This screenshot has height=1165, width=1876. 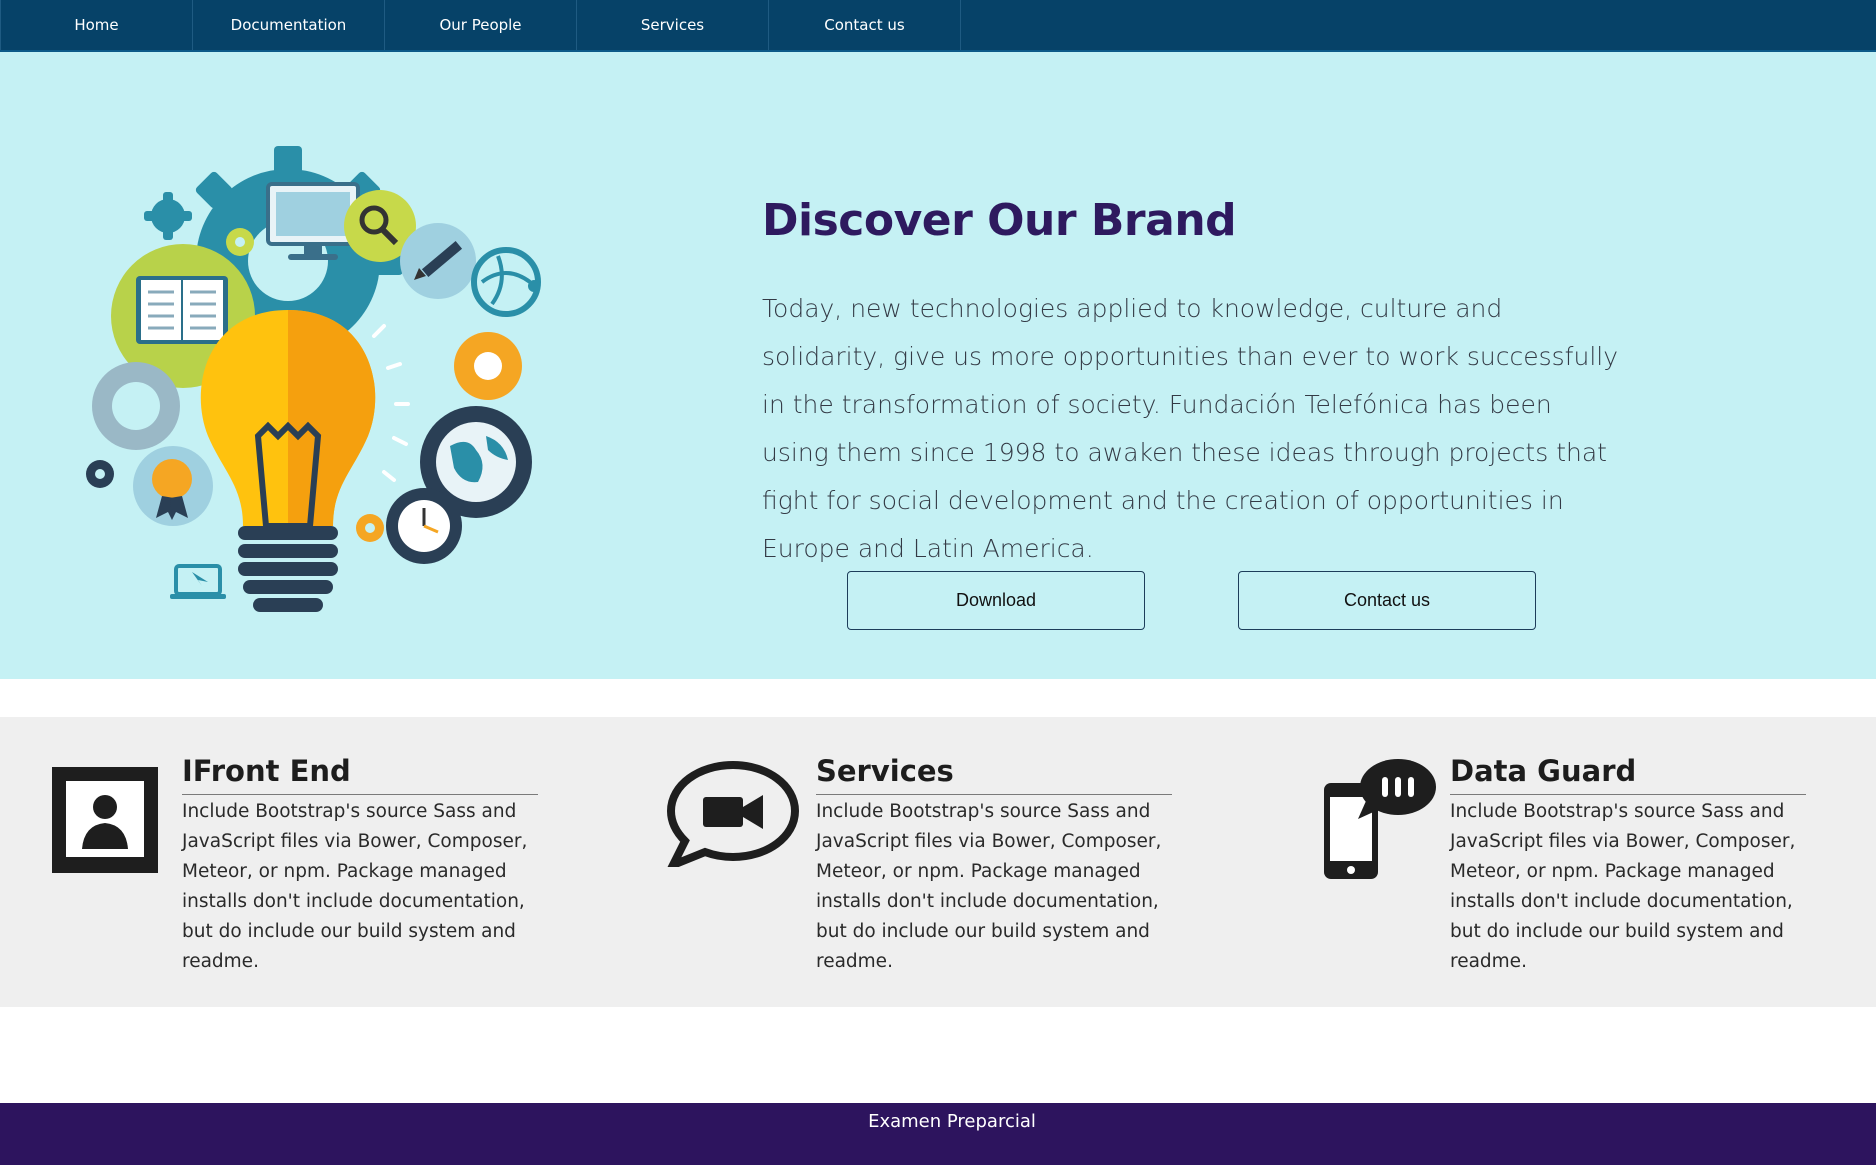 I want to click on lightbulb-icon, so click(x=288, y=461).